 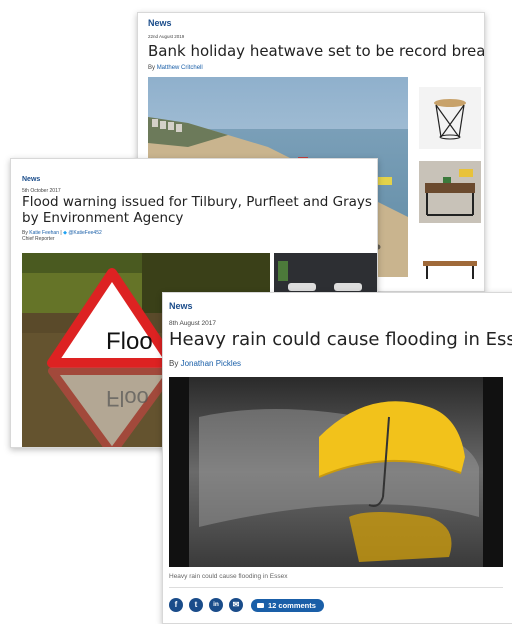 I want to click on comments-label: 12 comments, so click(x=292, y=605).